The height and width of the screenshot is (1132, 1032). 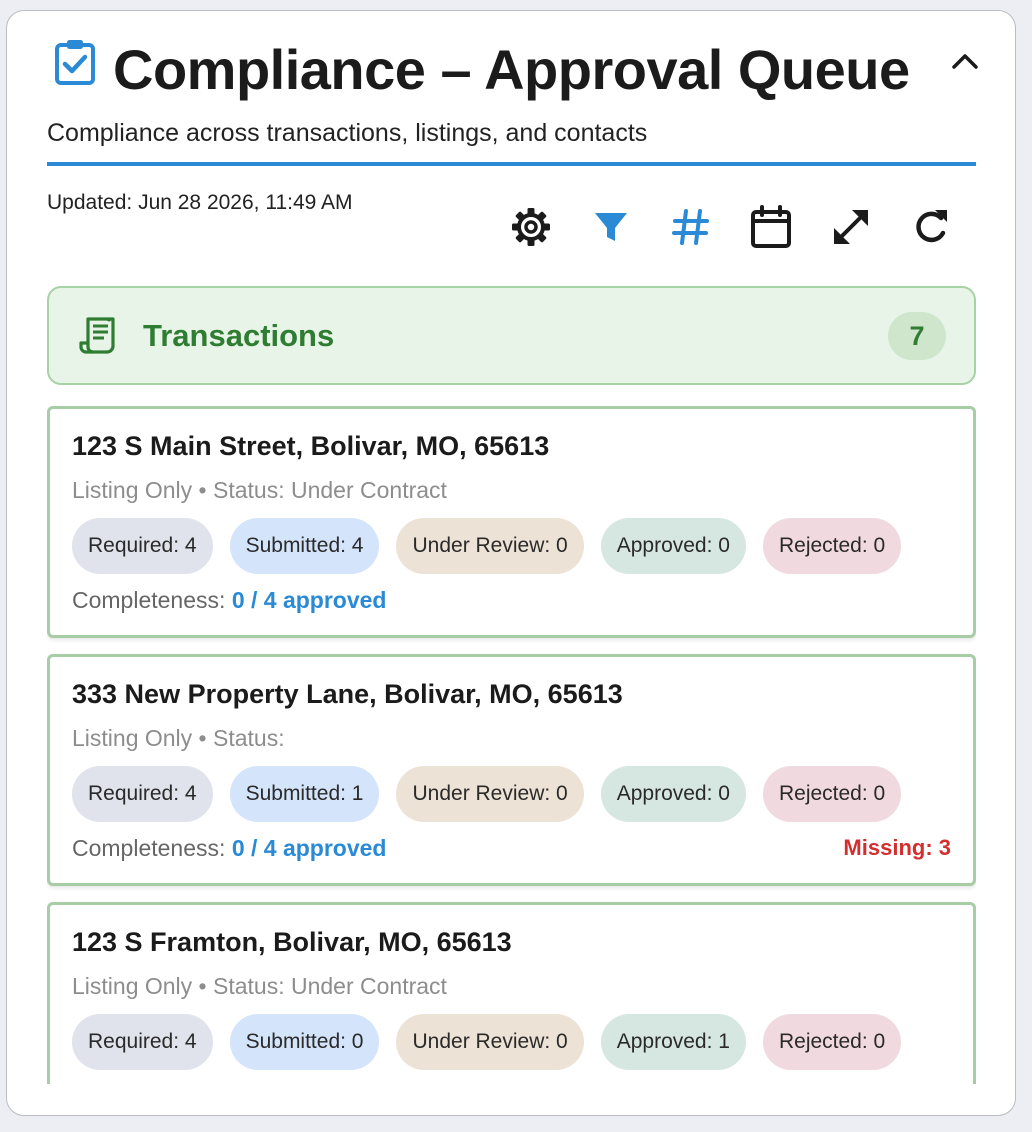 What do you see at coordinates (200, 202) in the screenshot?
I see `updated-timestamp: Updated: Jun 28 2026, 11:49 AM` at bounding box center [200, 202].